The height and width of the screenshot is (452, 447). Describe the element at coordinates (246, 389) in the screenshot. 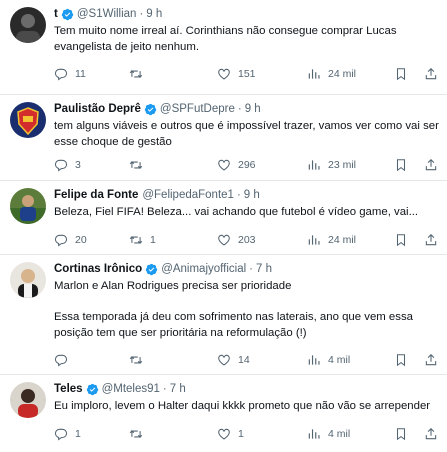

I see `tweet-header: Teles @Mteles91 · 7 h` at that location.